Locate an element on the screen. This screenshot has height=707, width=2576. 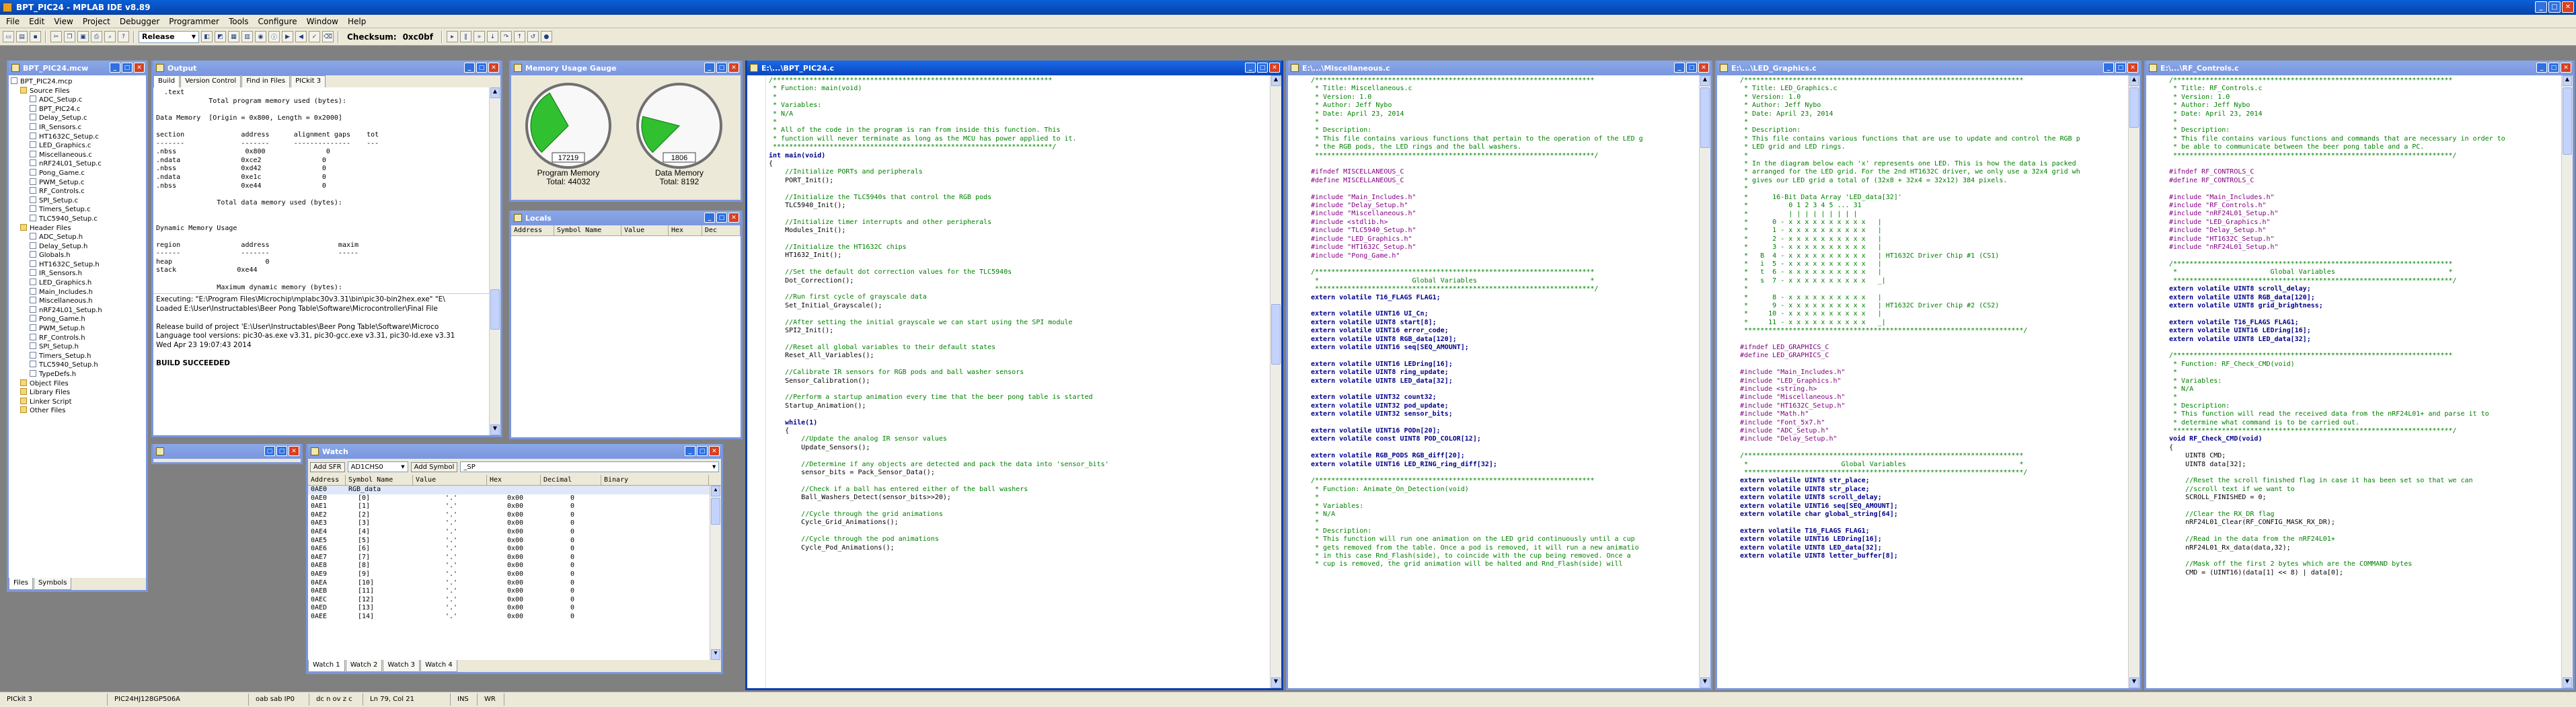
source-file-item: RF_Controls.c is located at coordinates (77, 191).